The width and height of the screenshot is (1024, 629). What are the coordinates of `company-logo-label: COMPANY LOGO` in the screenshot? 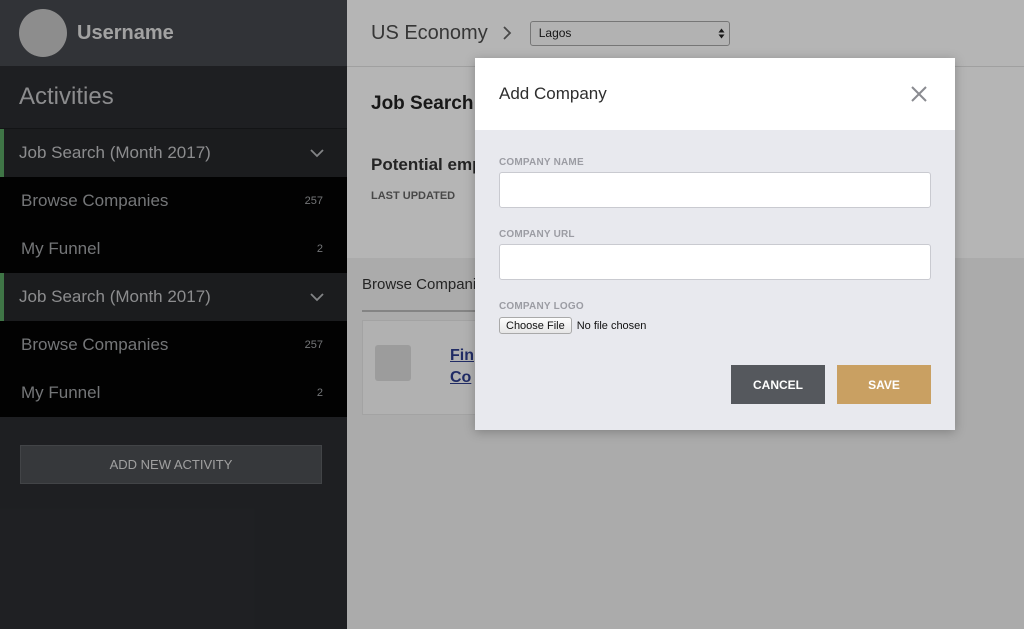 It's located at (541, 306).